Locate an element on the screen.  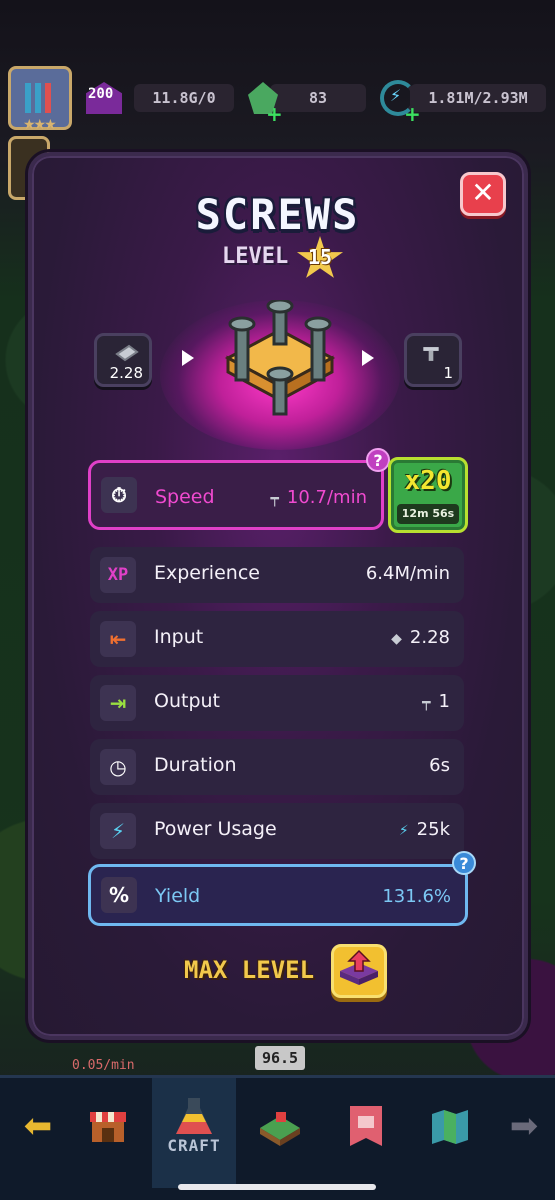
stat-row-input: ⇤ Input ◆ 2.28 is located at coordinates (277, 639).